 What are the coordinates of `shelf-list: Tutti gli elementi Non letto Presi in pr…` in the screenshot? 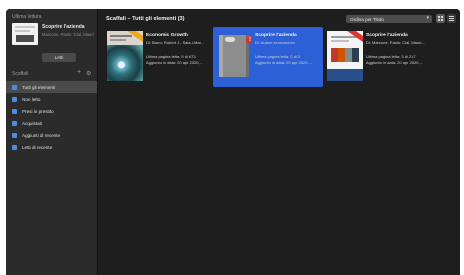 It's located at (51, 117).